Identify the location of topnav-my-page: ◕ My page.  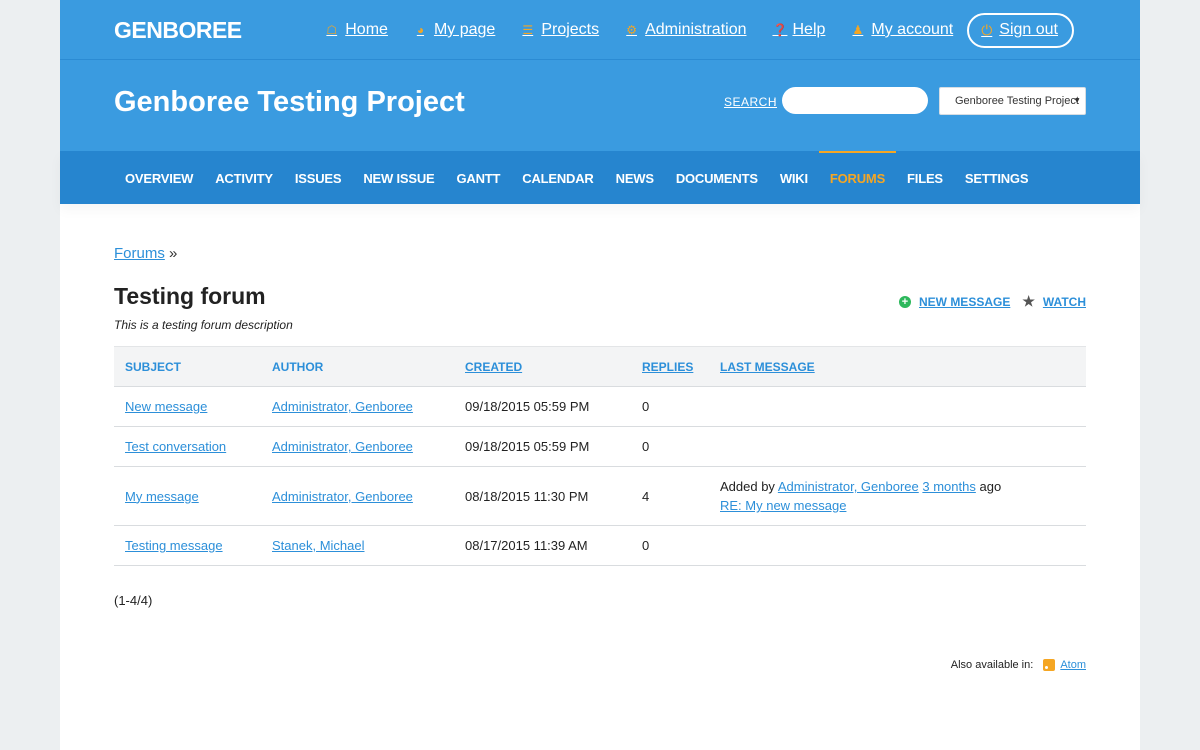
(455, 30).